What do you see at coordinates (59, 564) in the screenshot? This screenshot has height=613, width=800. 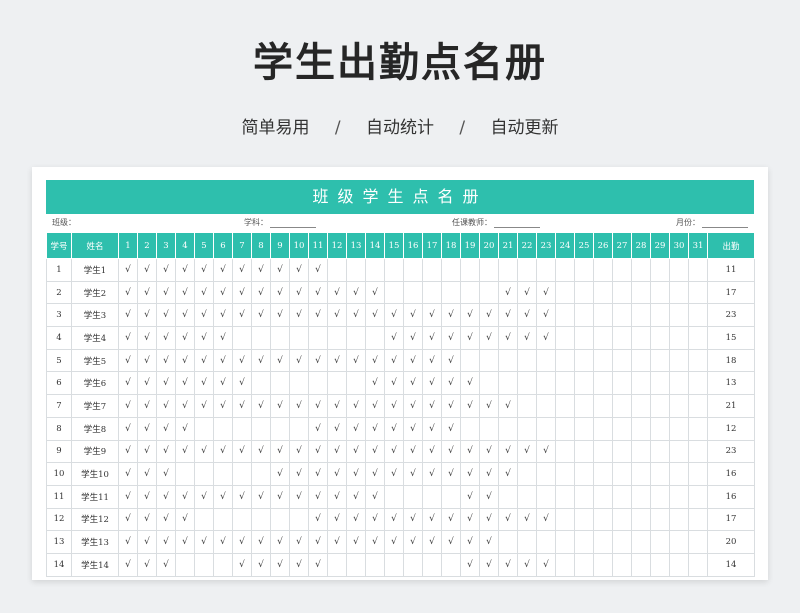 I see `cell-student-no: 14` at bounding box center [59, 564].